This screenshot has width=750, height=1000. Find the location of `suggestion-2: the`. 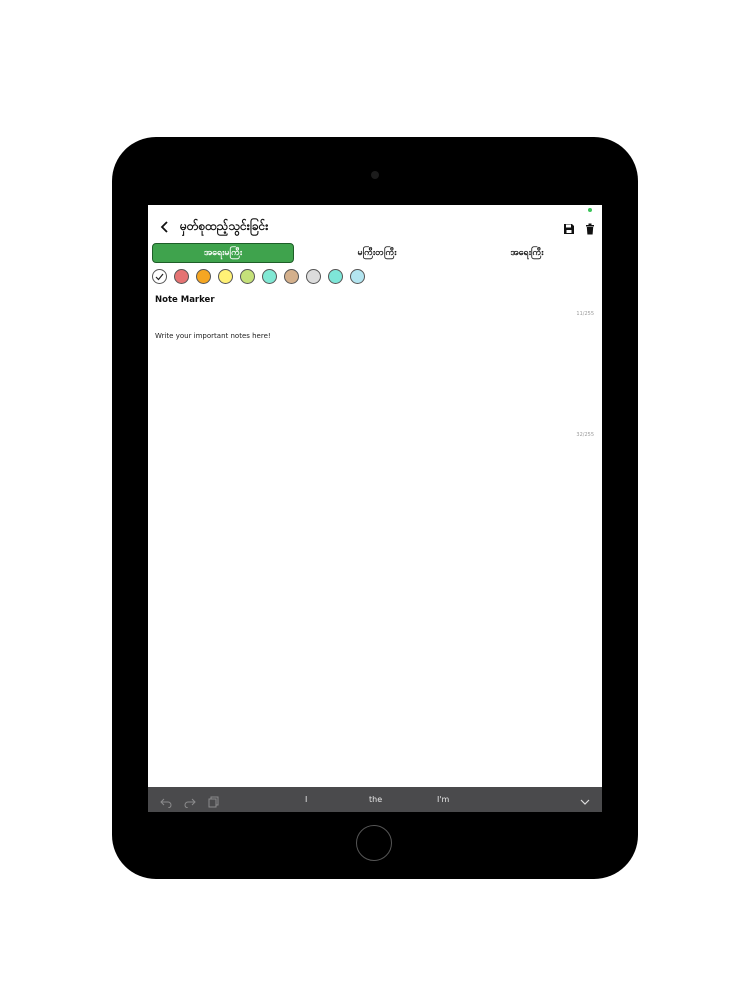

suggestion-2: the is located at coordinates (375, 799).